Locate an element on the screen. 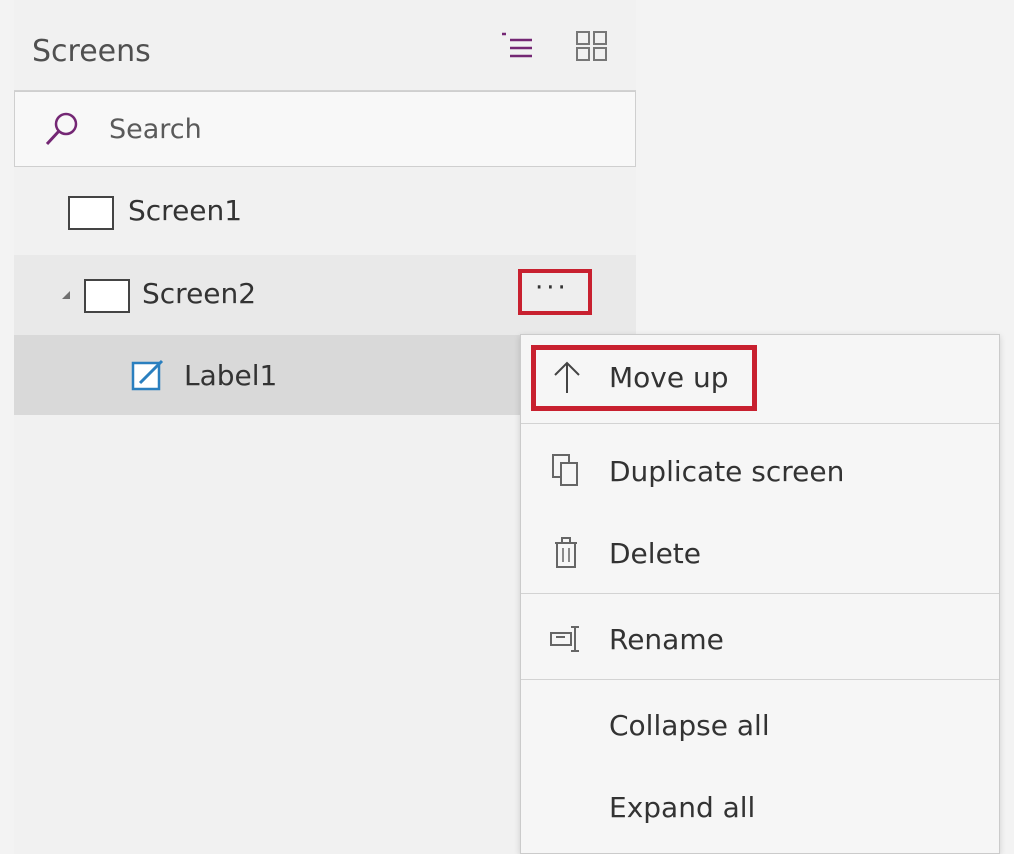 The height and width of the screenshot is (854, 1014). menu-item-collapse-all: Collapse all is located at coordinates (760, 725).